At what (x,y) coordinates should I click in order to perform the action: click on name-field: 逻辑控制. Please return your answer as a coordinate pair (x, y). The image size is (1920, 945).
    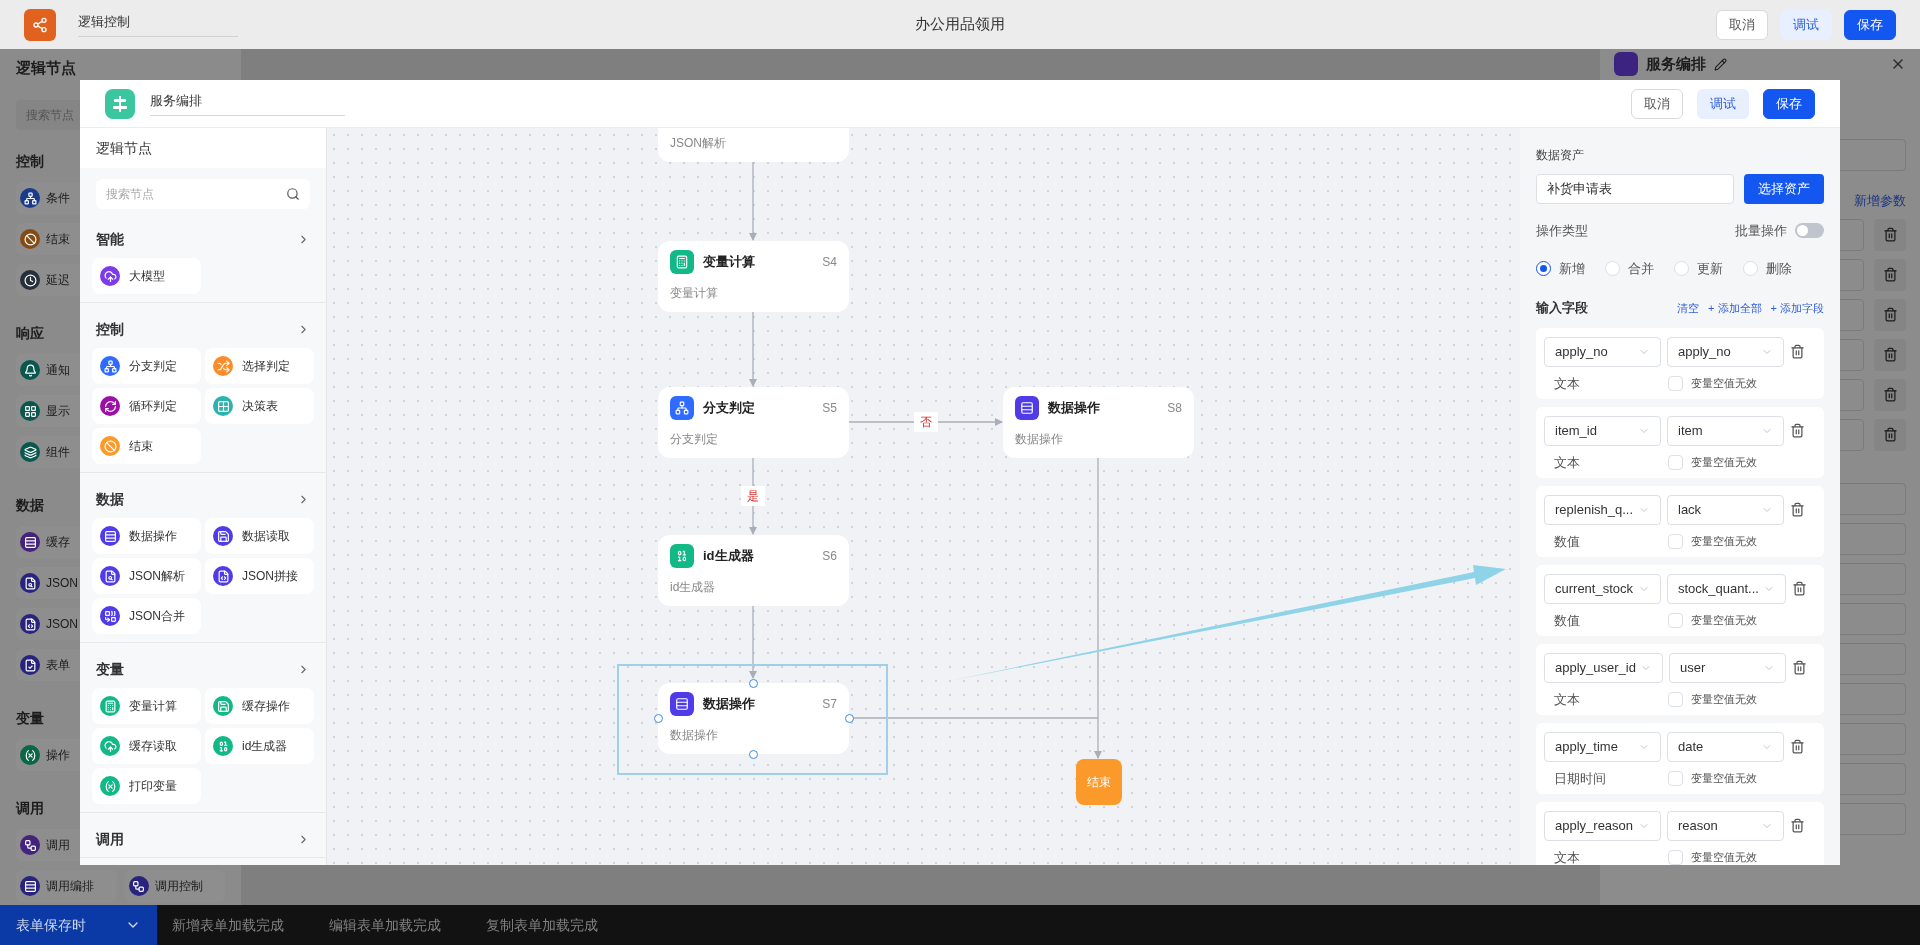
    Looking at the image, I should click on (158, 24).